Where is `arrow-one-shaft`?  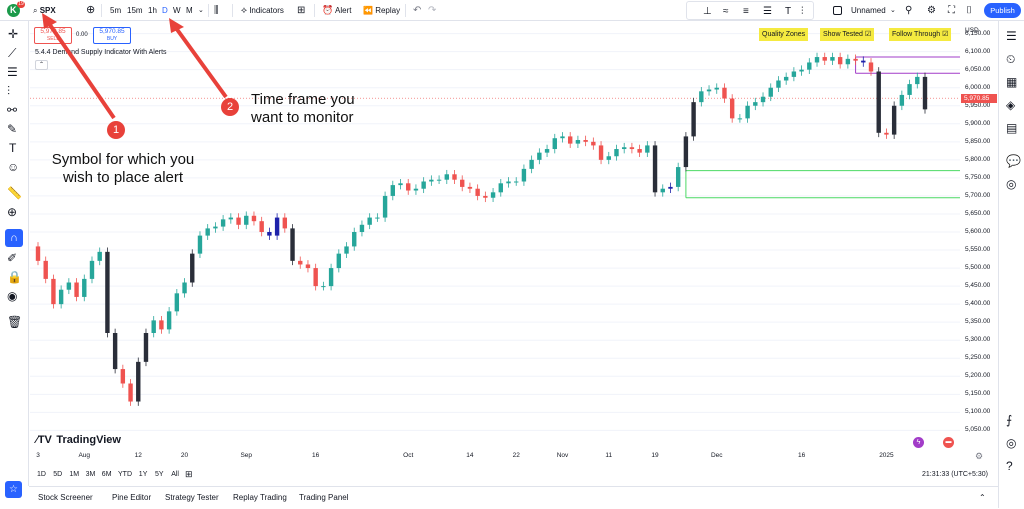
arrow-one-shaft is located at coordinates (81, 70).